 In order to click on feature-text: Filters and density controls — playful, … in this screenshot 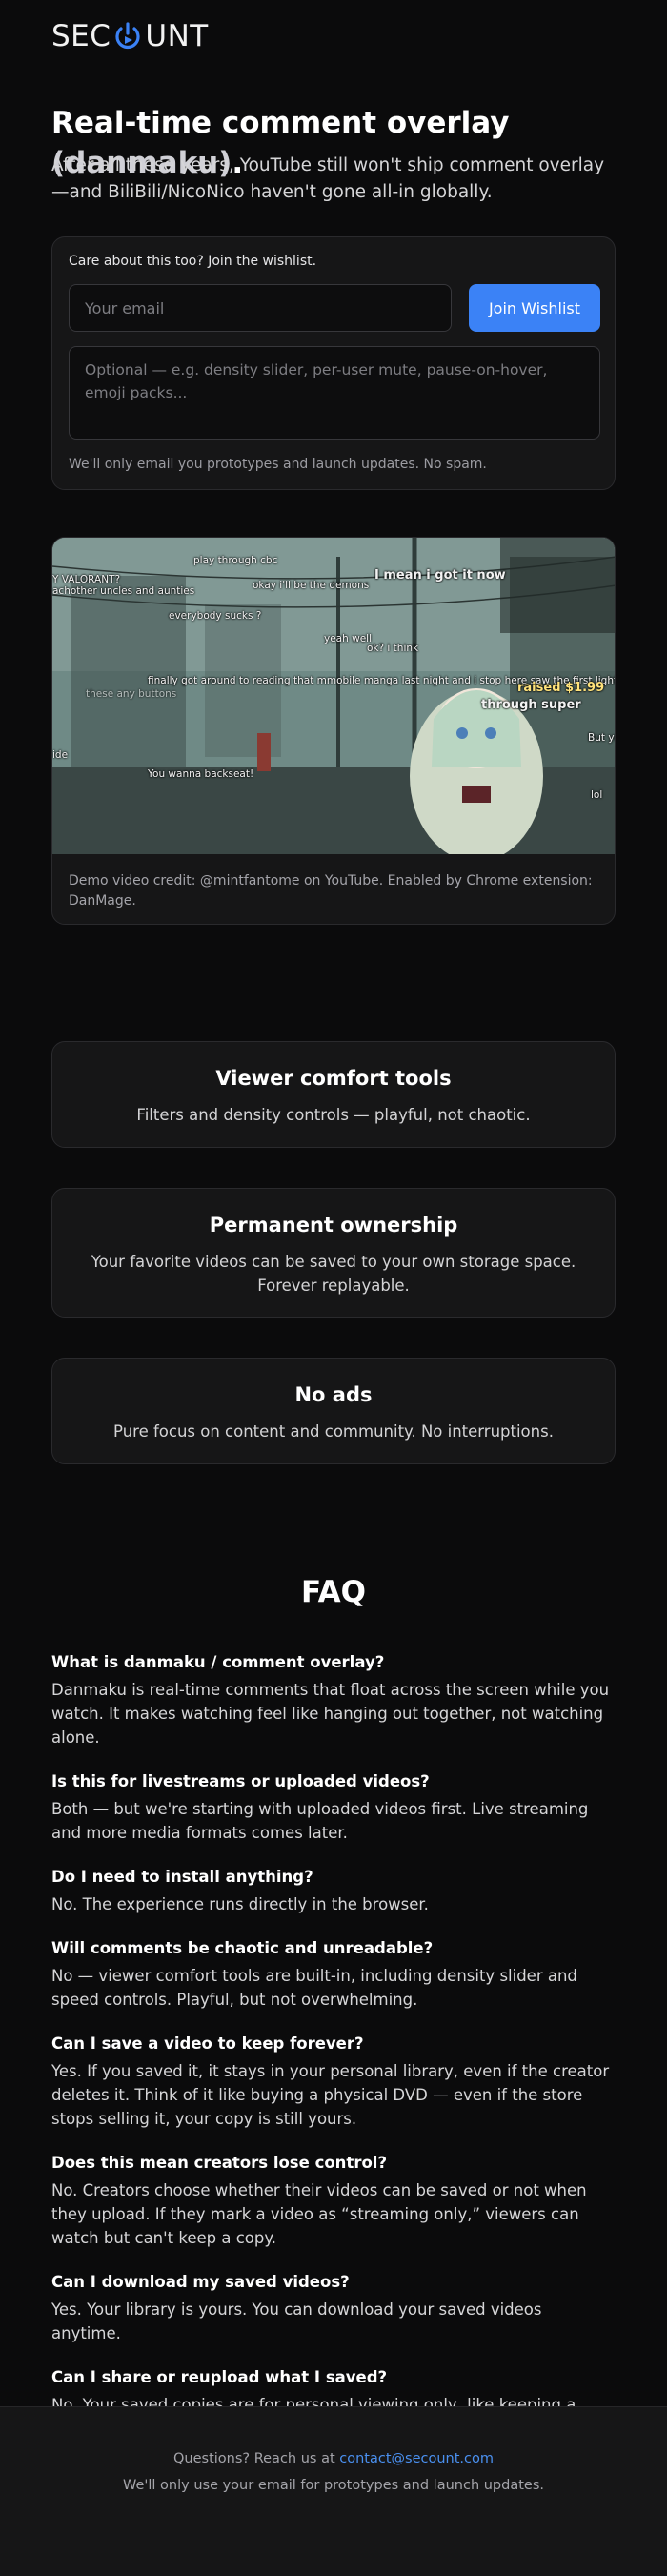, I will do `click(333, 1115)`.